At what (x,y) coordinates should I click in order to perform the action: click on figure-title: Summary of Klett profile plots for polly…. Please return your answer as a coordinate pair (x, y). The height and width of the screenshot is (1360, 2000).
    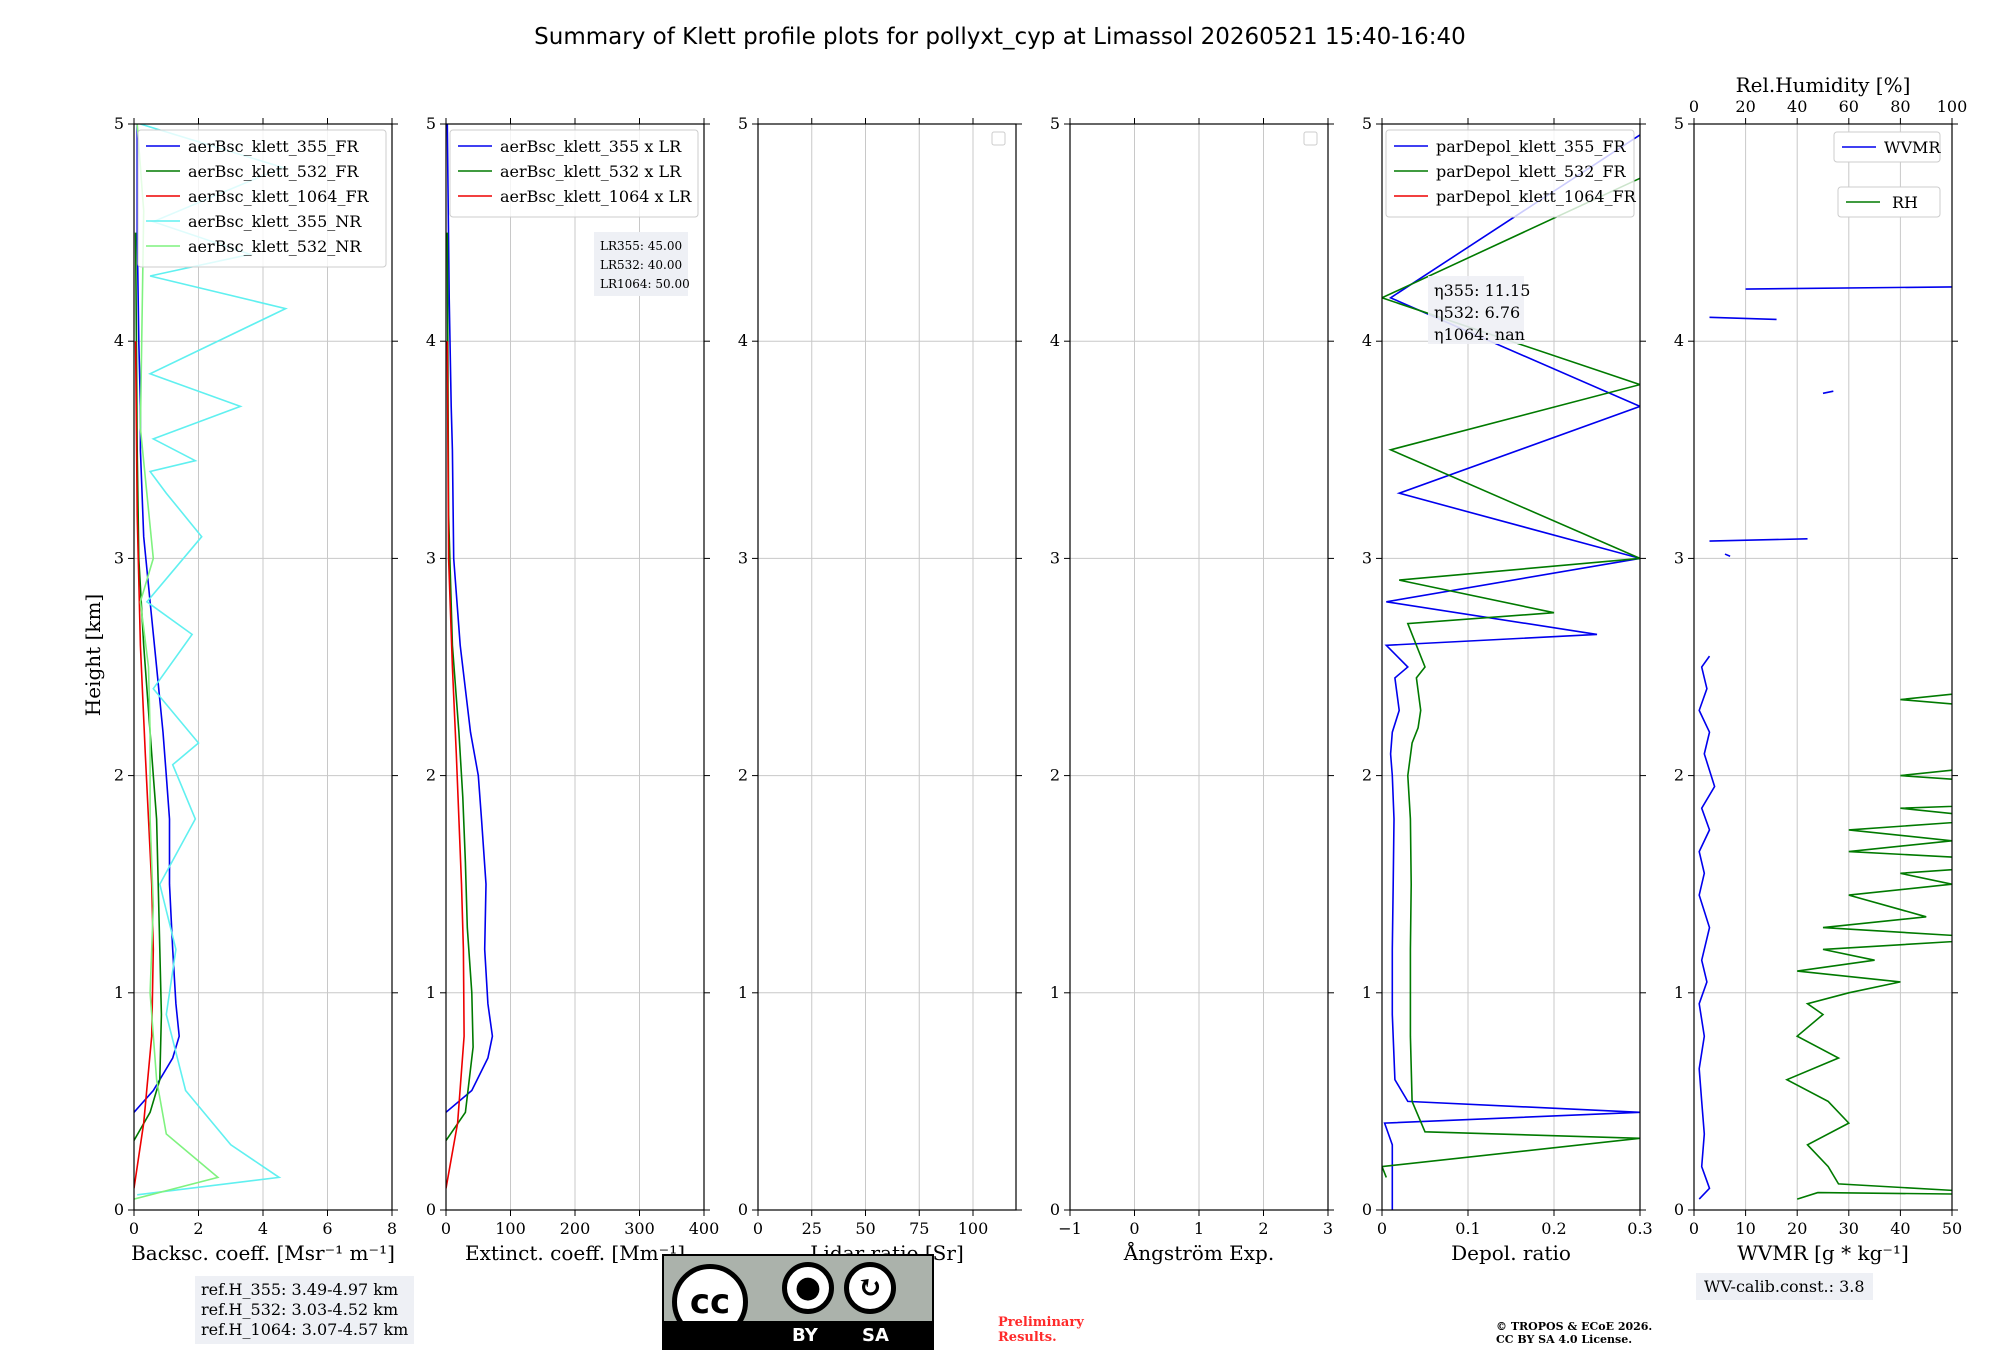
    Looking at the image, I should click on (1000, 37).